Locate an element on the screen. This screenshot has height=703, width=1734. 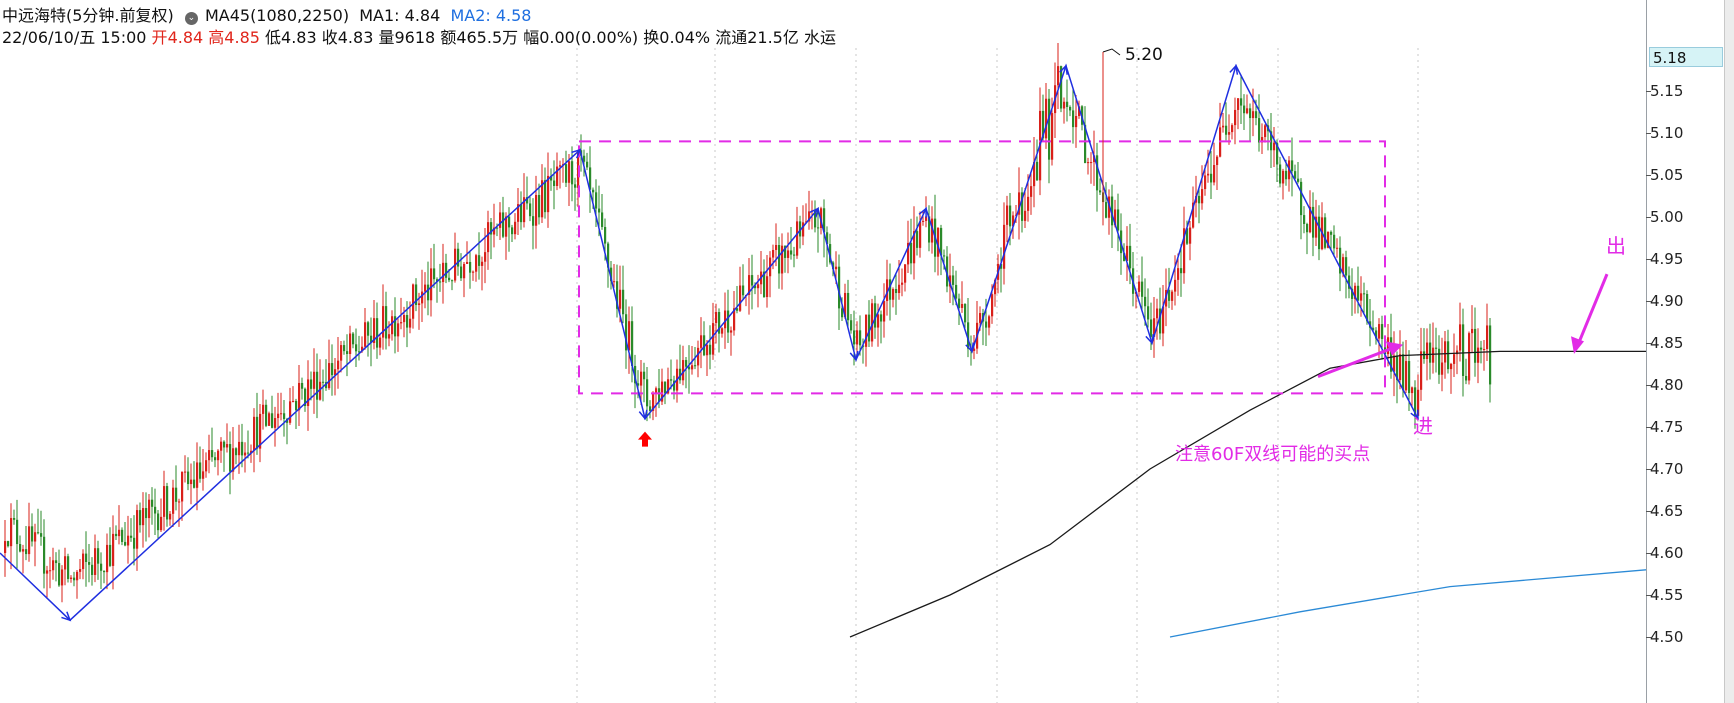
ma45-label: MA45(1080,2250) is located at coordinates (277, 15).